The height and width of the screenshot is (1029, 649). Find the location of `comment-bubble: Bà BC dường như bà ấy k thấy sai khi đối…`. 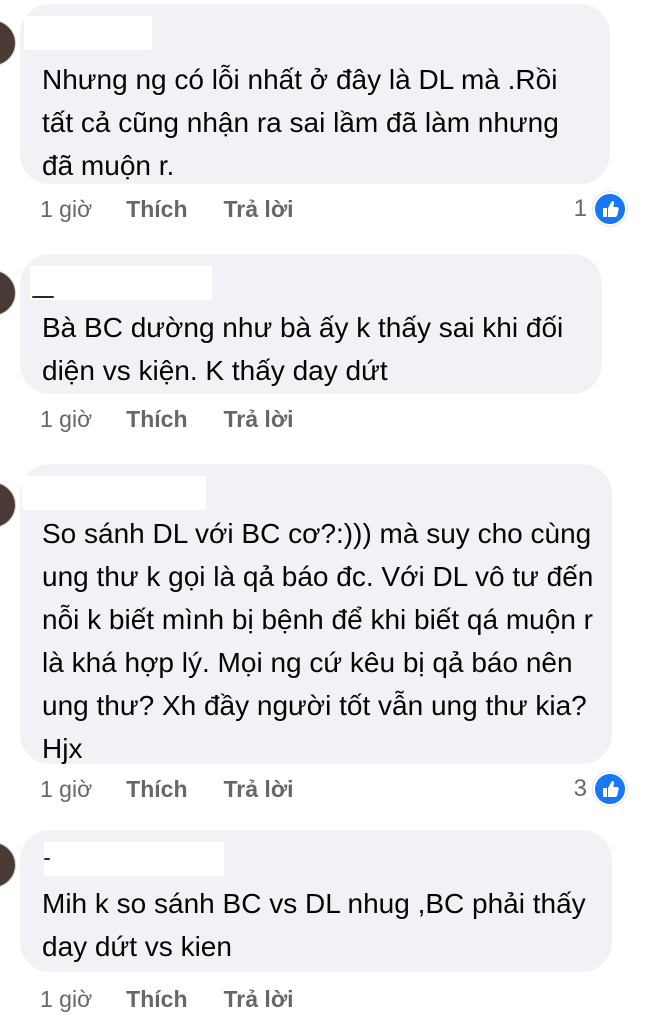

comment-bubble: Bà BC dường như bà ấy k thấy sai khi đối… is located at coordinates (311, 324).